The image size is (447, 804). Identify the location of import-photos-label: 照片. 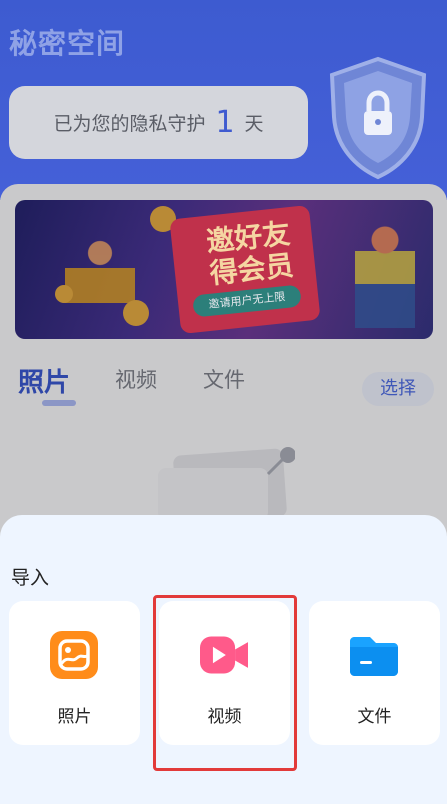
(74, 717).